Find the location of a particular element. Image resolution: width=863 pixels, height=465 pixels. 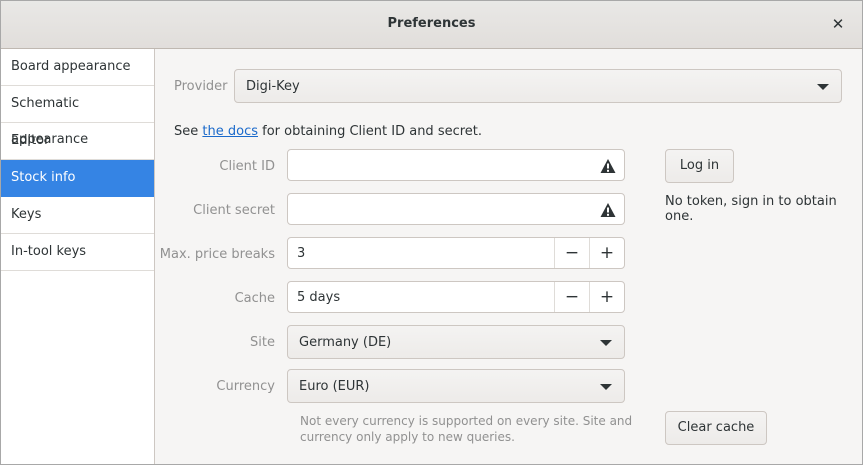

docs-suffix: for obtaining Client ID and secret. is located at coordinates (370, 131).